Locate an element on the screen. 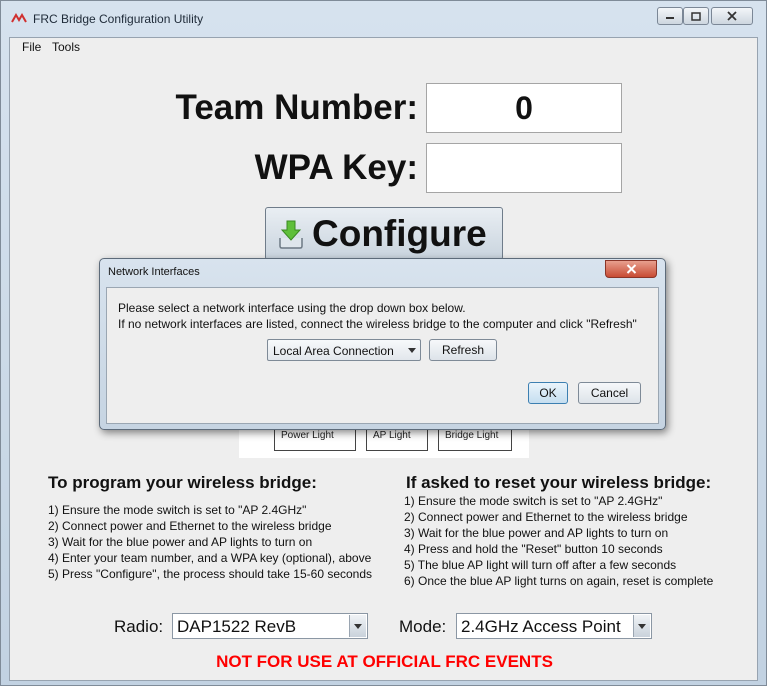  dialog-close-button is located at coordinates (631, 269).